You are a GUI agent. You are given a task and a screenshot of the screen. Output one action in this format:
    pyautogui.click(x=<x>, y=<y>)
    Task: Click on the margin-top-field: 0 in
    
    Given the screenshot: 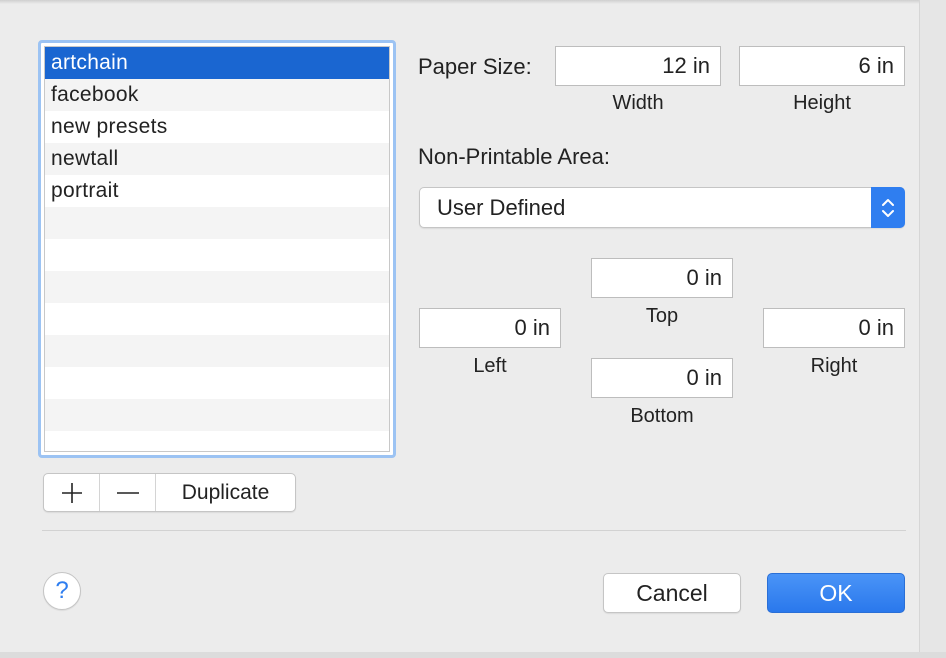 What is the action you would take?
    pyautogui.click(x=662, y=278)
    